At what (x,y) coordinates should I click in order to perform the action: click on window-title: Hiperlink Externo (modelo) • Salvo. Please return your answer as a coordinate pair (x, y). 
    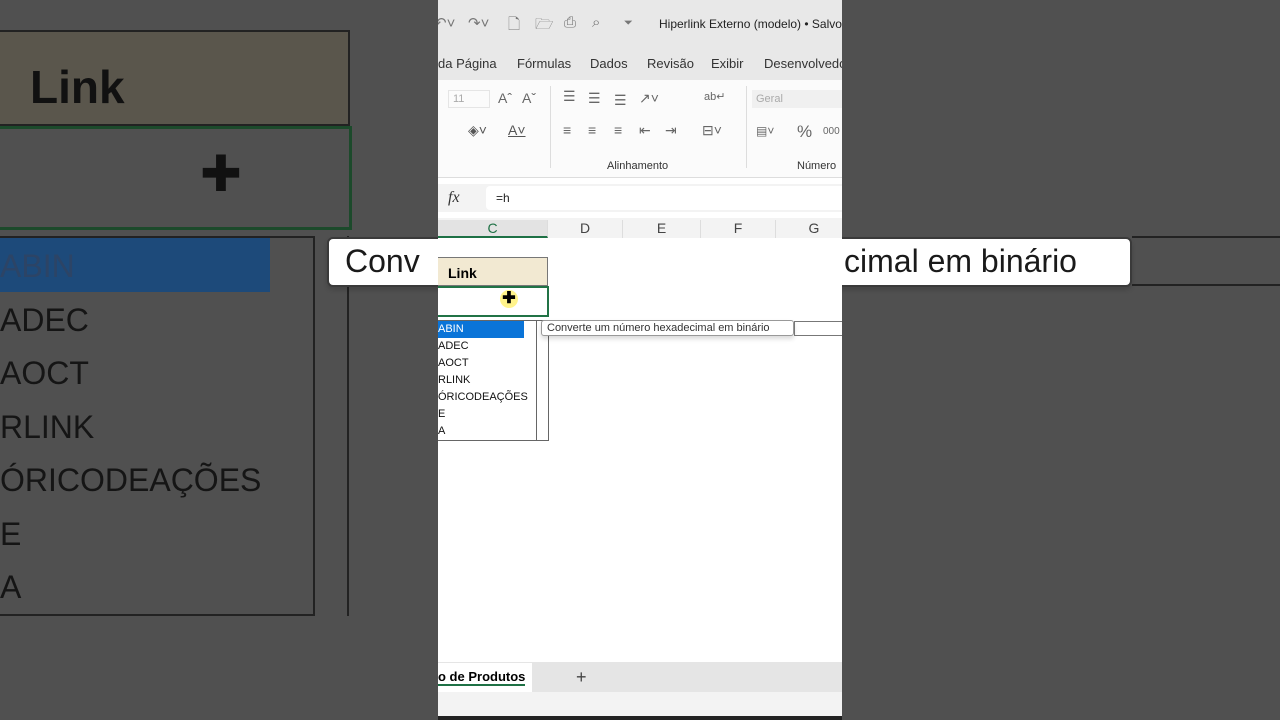
    Looking at the image, I should click on (750, 24).